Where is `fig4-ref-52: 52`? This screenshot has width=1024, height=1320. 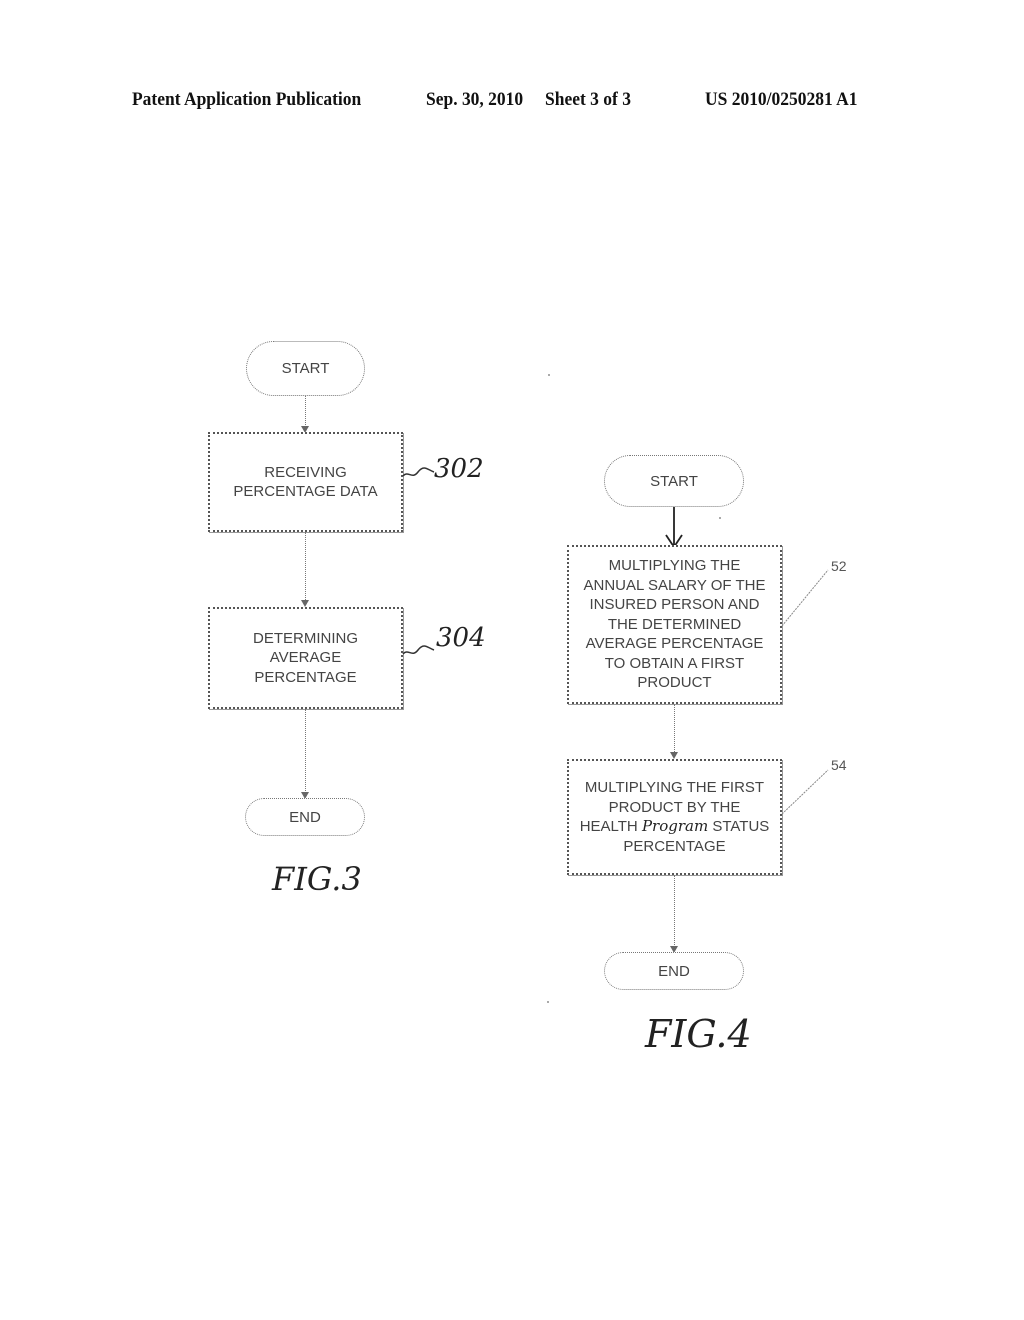
fig4-ref-52: 52 is located at coordinates (839, 566).